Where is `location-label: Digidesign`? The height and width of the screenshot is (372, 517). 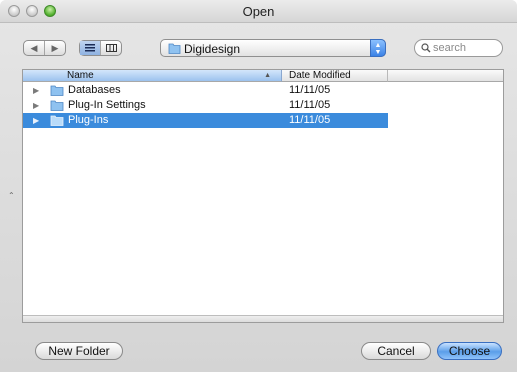 location-label: Digidesign is located at coordinates (212, 49).